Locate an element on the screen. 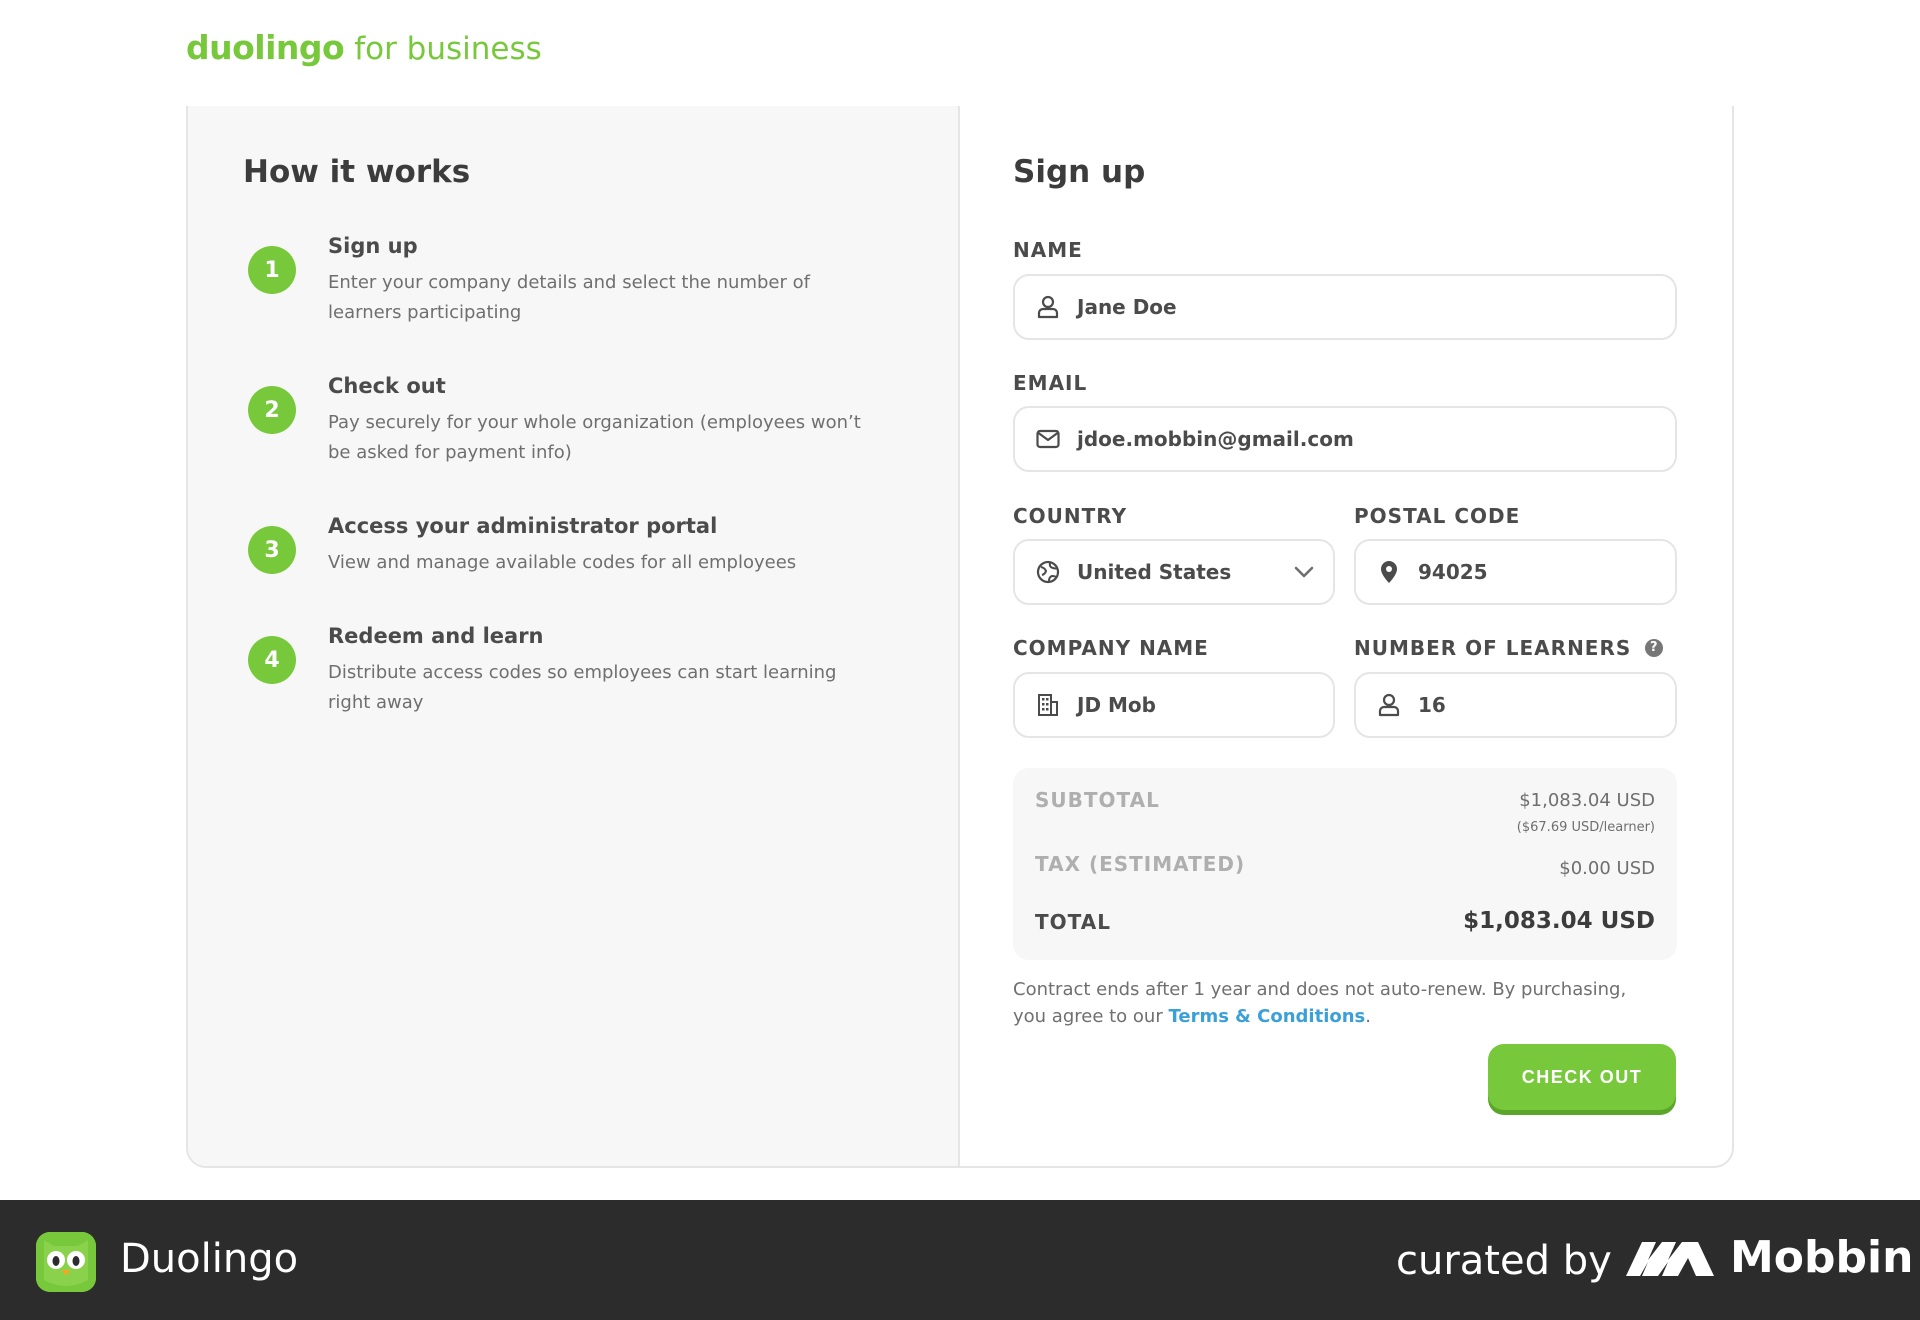  subtotal-label: SUBTOTAL is located at coordinates (1097, 800).